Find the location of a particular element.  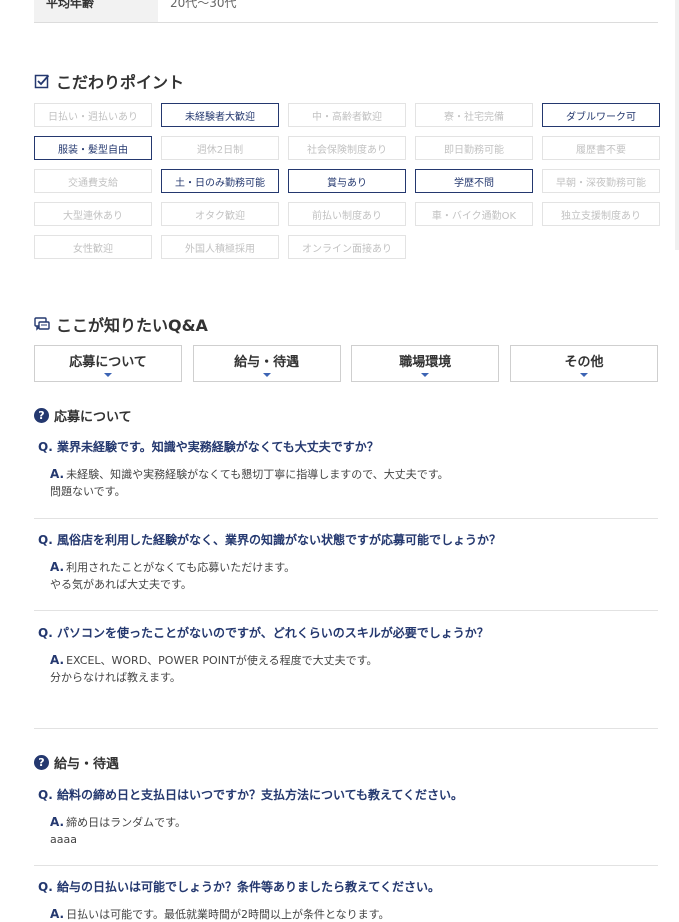

average-age-row: 平均年齢 20代〜30代 is located at coordinates (346, 11).